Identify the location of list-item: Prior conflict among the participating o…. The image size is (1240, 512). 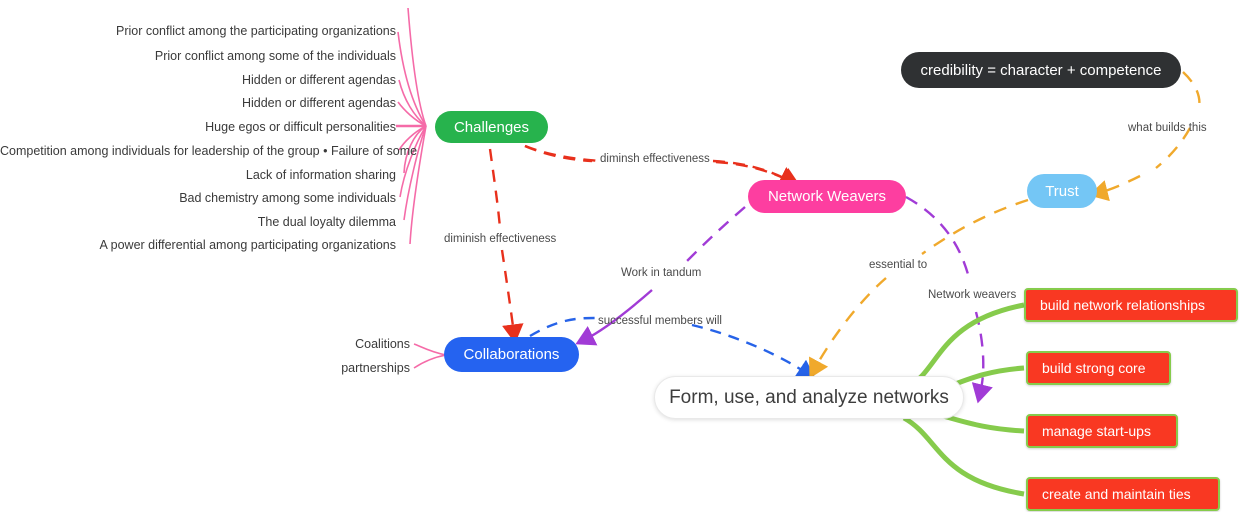
(255, 31).